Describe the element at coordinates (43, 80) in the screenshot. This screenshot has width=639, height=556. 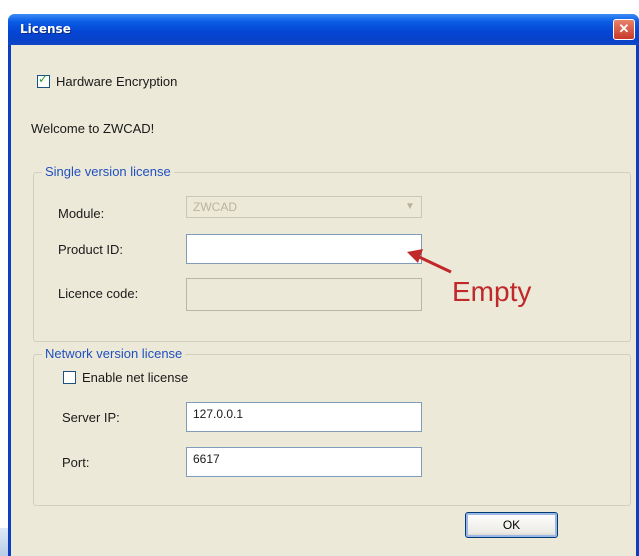
I see `hardware-encryption-checkbox` at that location.